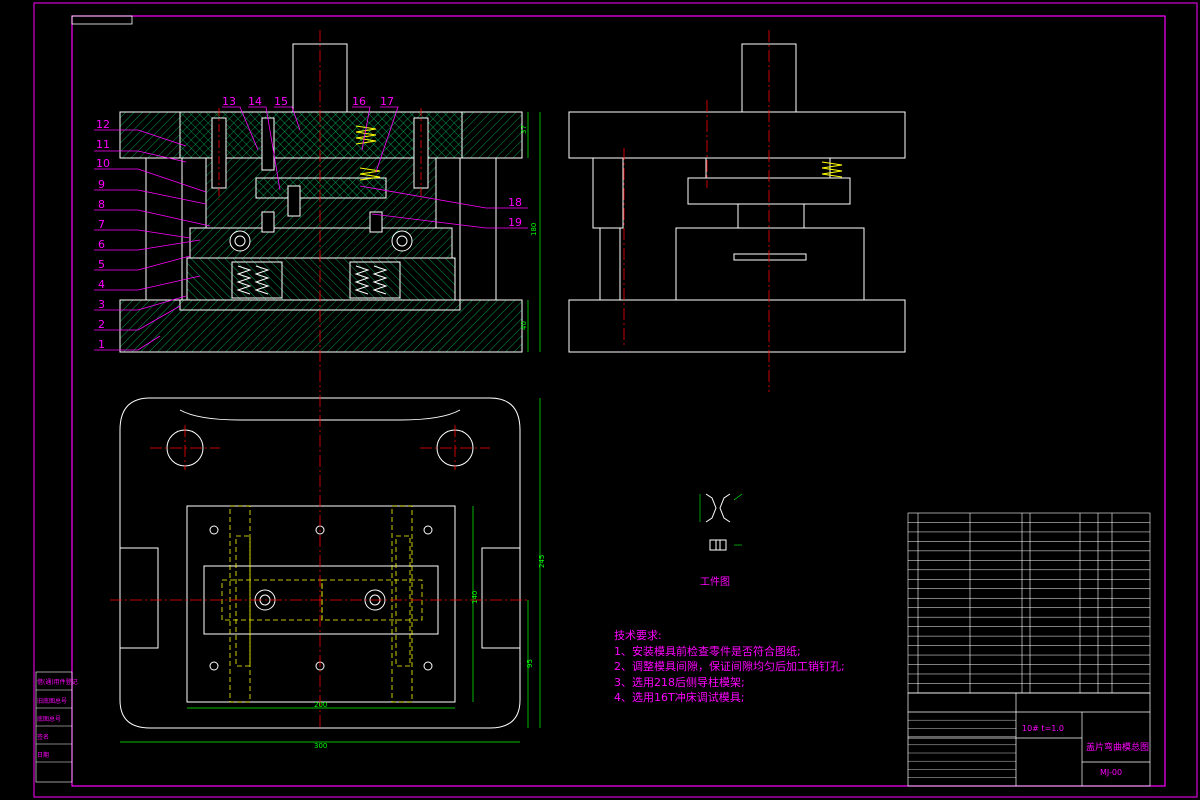 This screenshot has height=800, width=1200. What do you see at coordinates (102, 20) in the screenshot?
I see `corner-box` at bounding box center [102, 20].